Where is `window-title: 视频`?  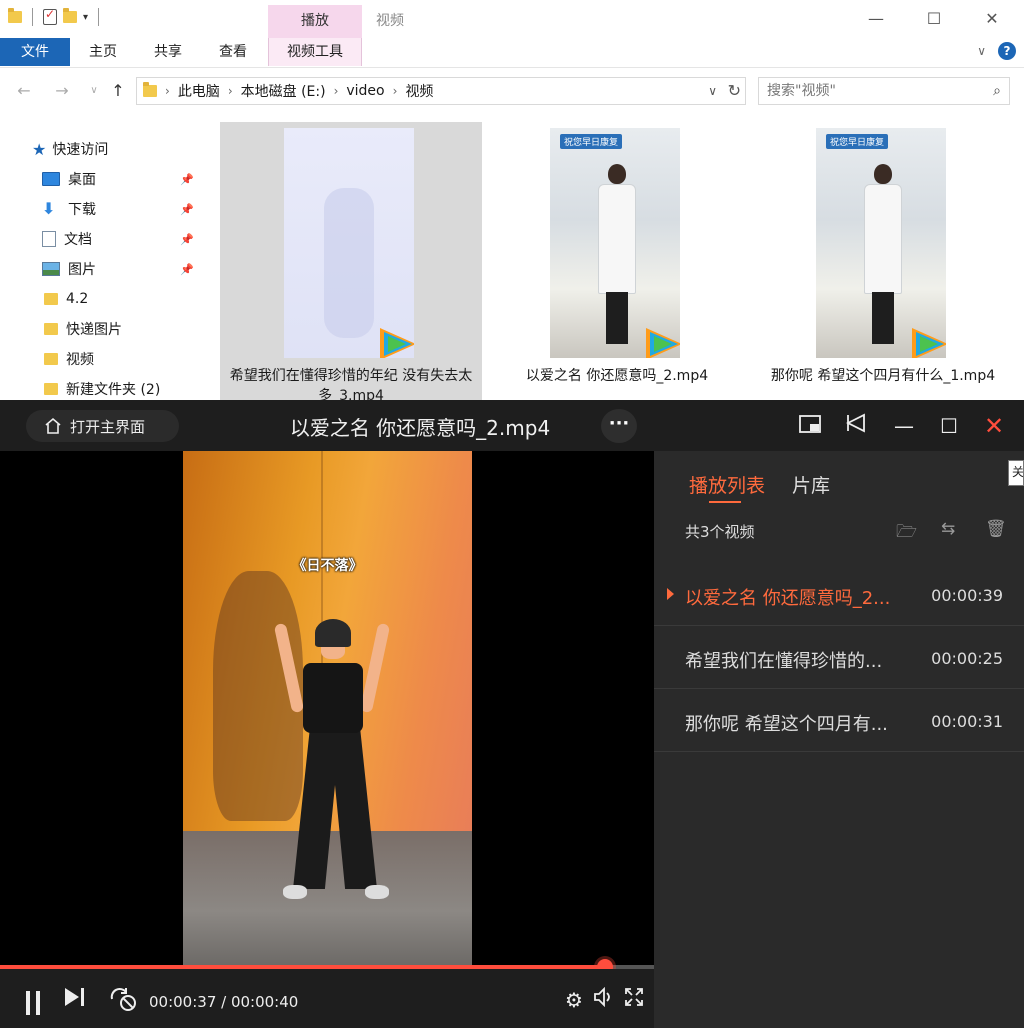 window-title: 视频 is located at coordinates (390, 21).